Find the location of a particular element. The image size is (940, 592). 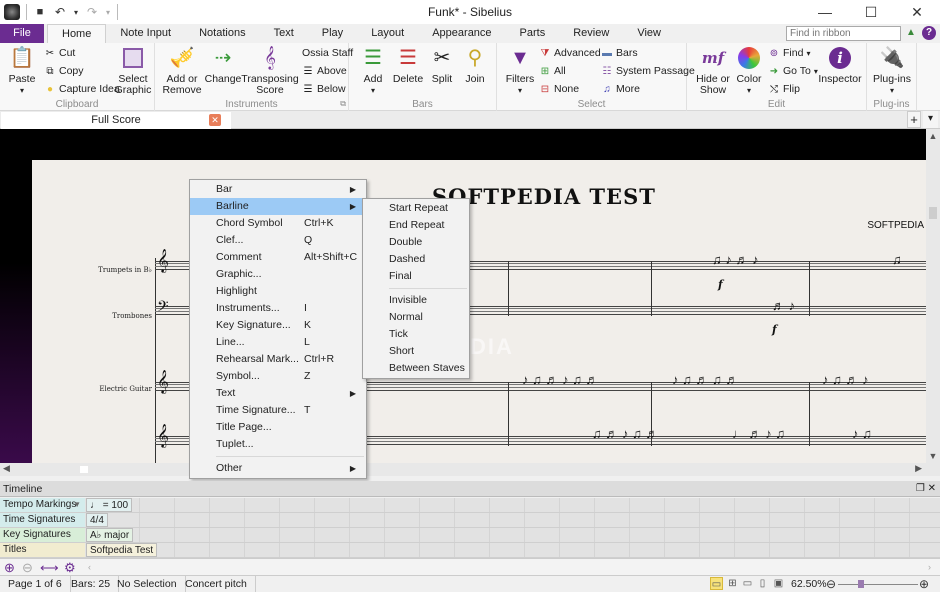

spreads-view-icon: ▭ is located at coordinates (716, 583).